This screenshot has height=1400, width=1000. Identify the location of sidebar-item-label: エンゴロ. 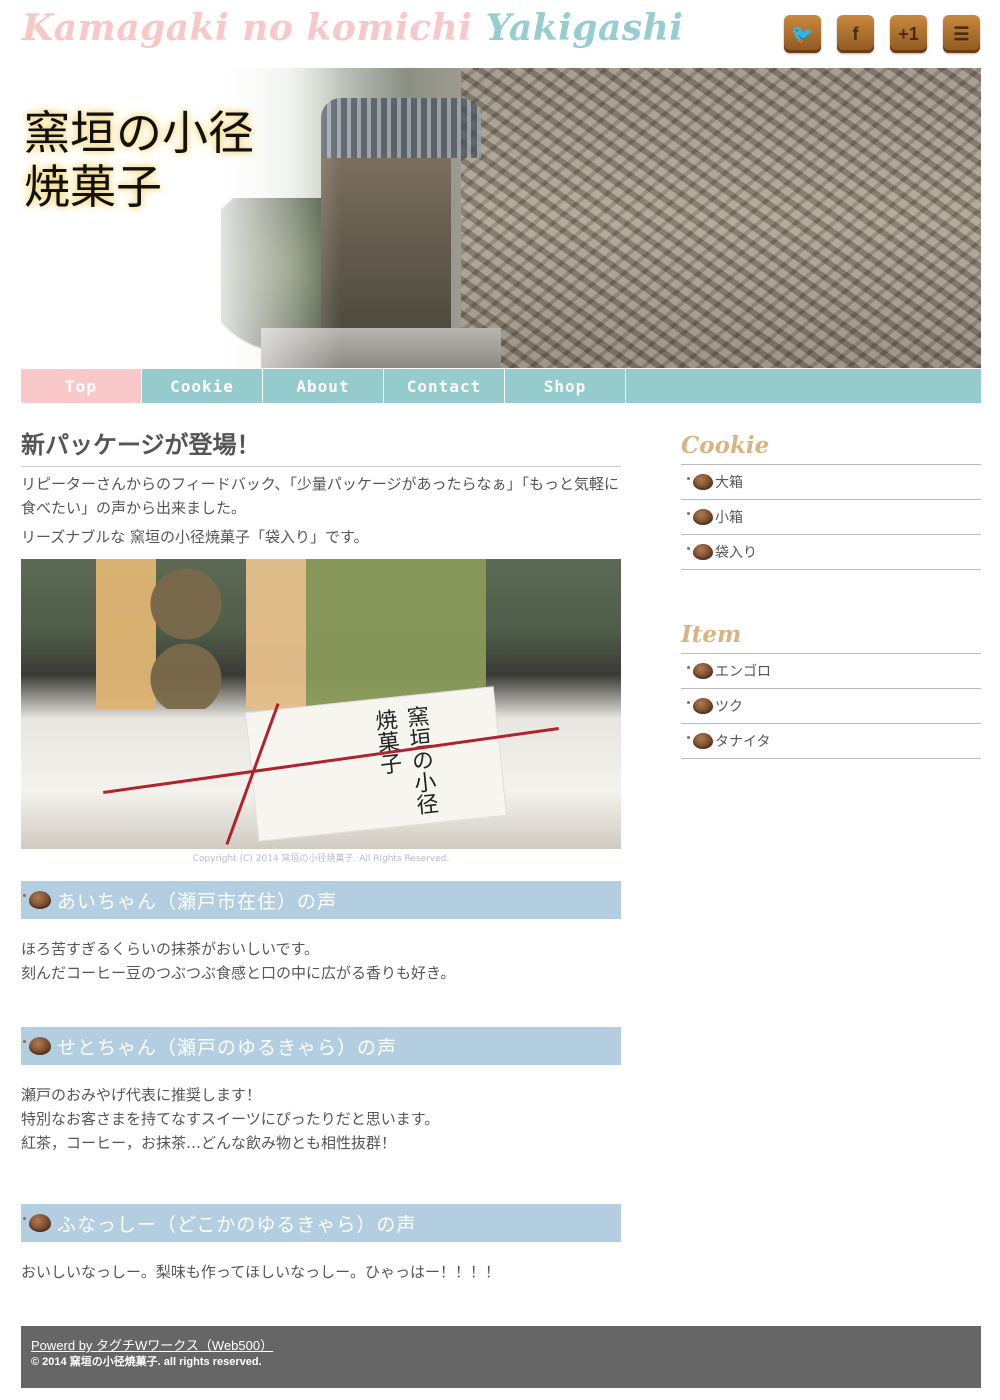
(743, 672).